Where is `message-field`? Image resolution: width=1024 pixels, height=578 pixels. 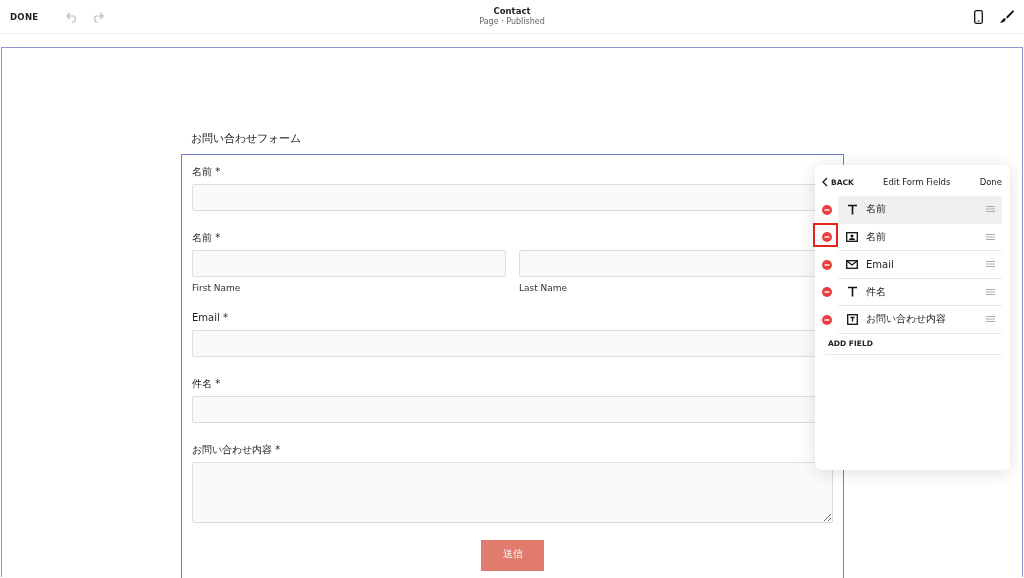 message-field is located at coordinates (512, 492).